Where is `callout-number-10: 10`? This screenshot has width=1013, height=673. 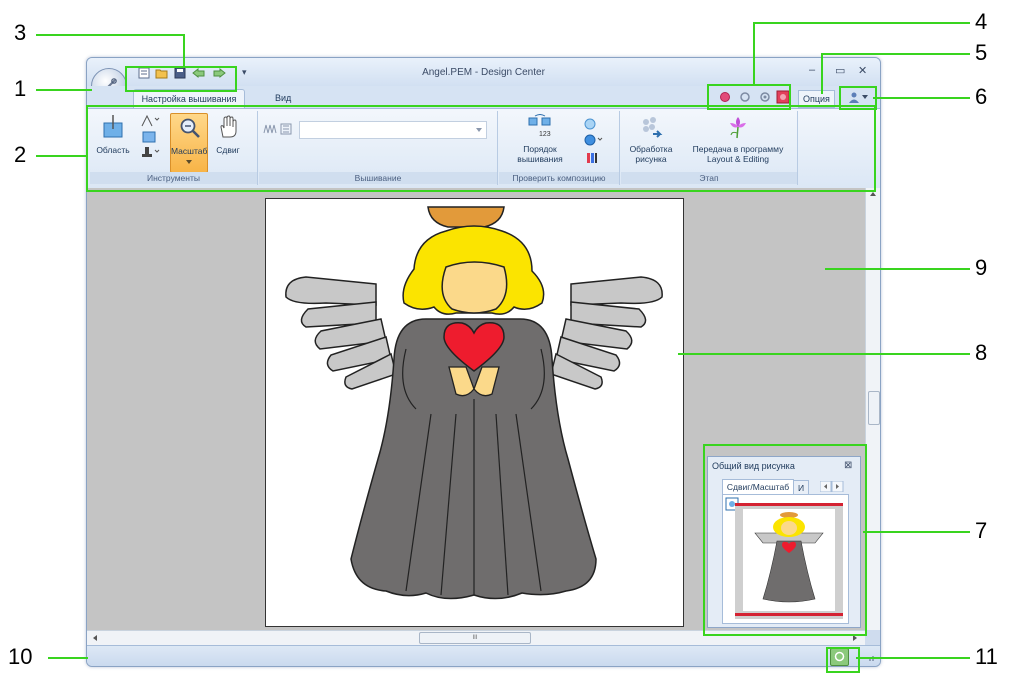
callout-number-10: 10 is located at coordinates (20, 656).